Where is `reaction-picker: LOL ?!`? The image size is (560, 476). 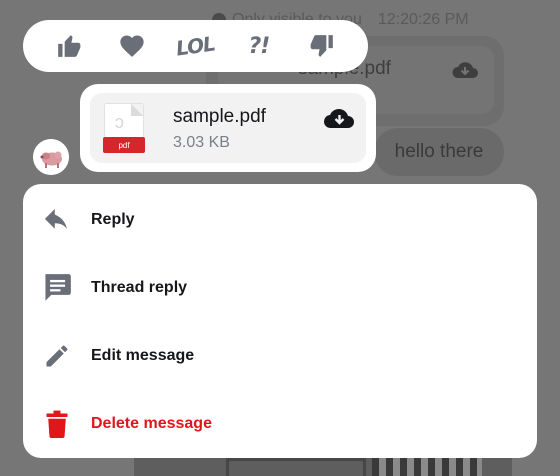
reaction-picker: LOL ?! is located at coordinates (195, 46).